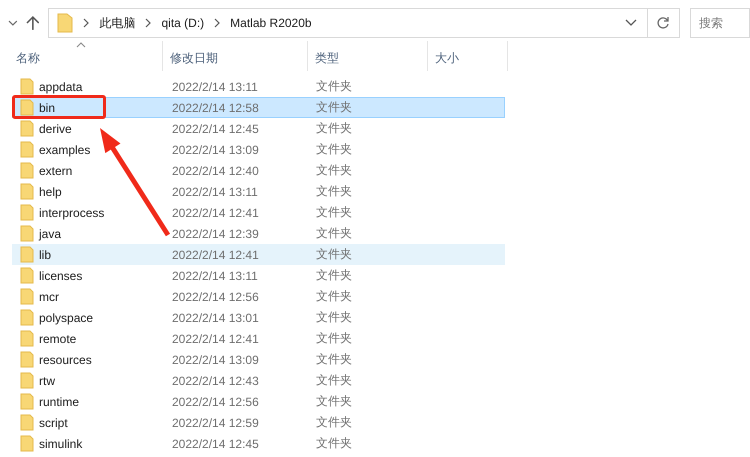  Describe the element at coordinates (50, 233) in the screenshot. I see `file-name: java` at that location.